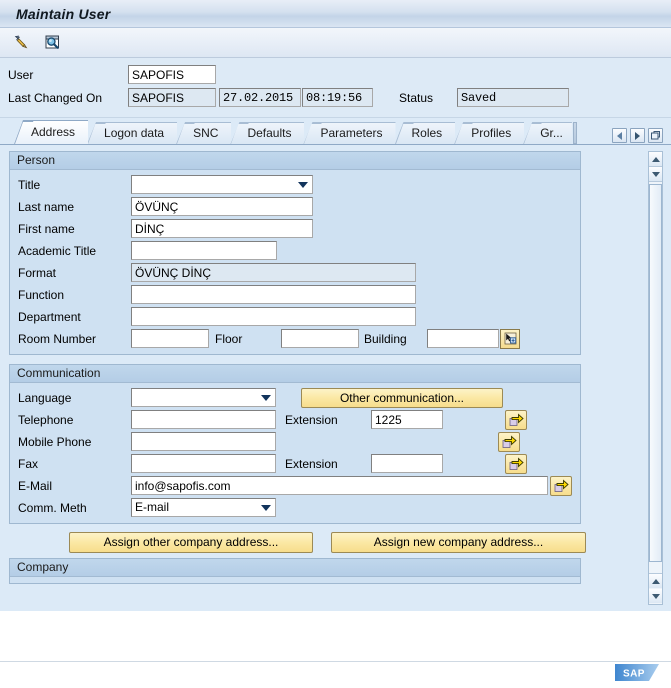 Image resolution: width=671 pixels, height=688 pixels. I want to click on change-icon, so click(21, 43).